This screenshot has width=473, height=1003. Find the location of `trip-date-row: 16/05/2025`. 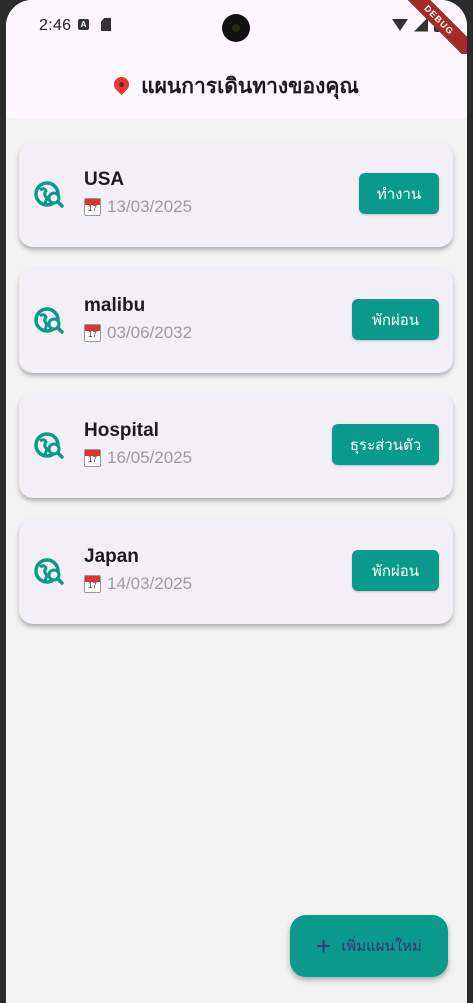

trip-date-row: 16/05/2025 is located at coordinates (138, 458).